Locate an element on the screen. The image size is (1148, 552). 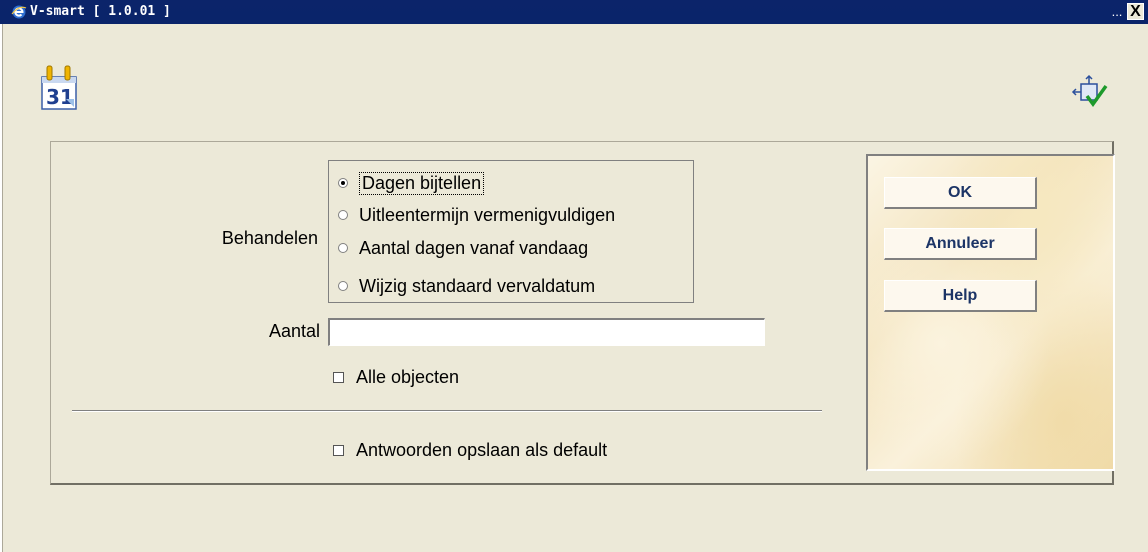
save-default-checkbox-row: Antwoorden opslaan als default is located at coordinates (470, 450).